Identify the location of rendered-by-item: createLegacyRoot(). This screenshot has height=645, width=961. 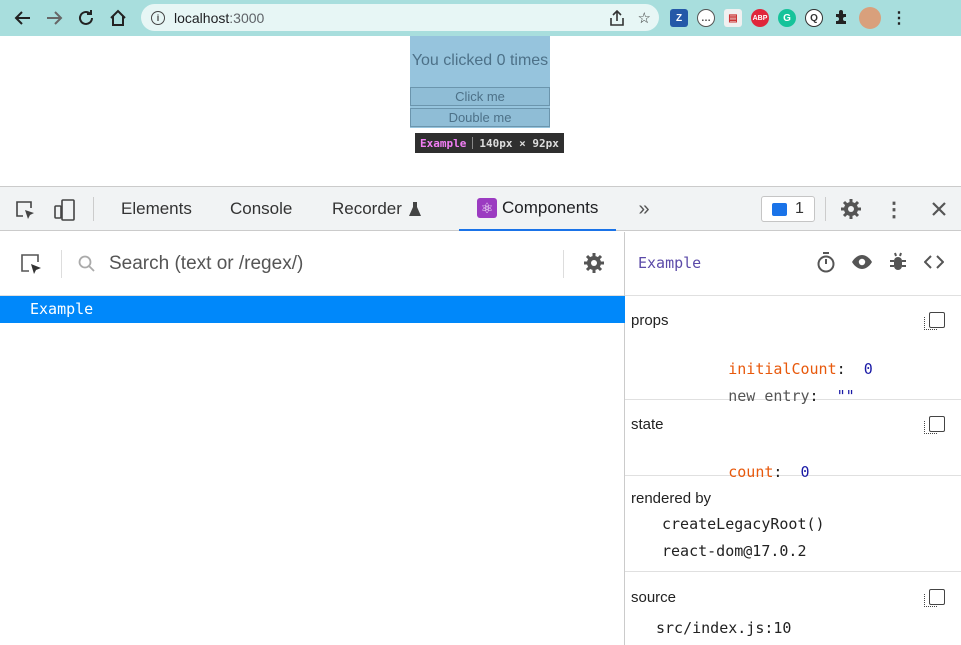
(743, 524).